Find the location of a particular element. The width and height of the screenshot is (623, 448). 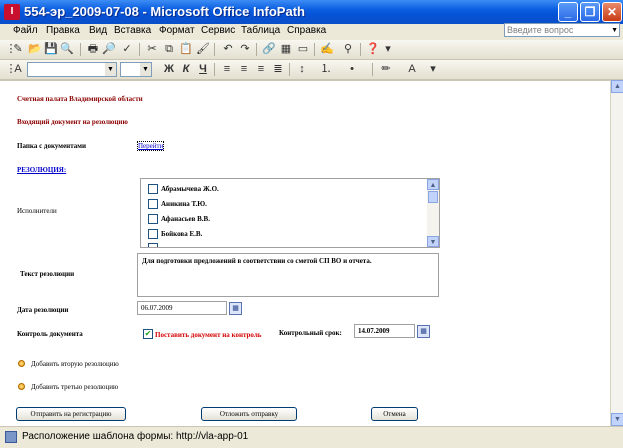

copy-icon: ⧉ is located at coordinates (169, 49).